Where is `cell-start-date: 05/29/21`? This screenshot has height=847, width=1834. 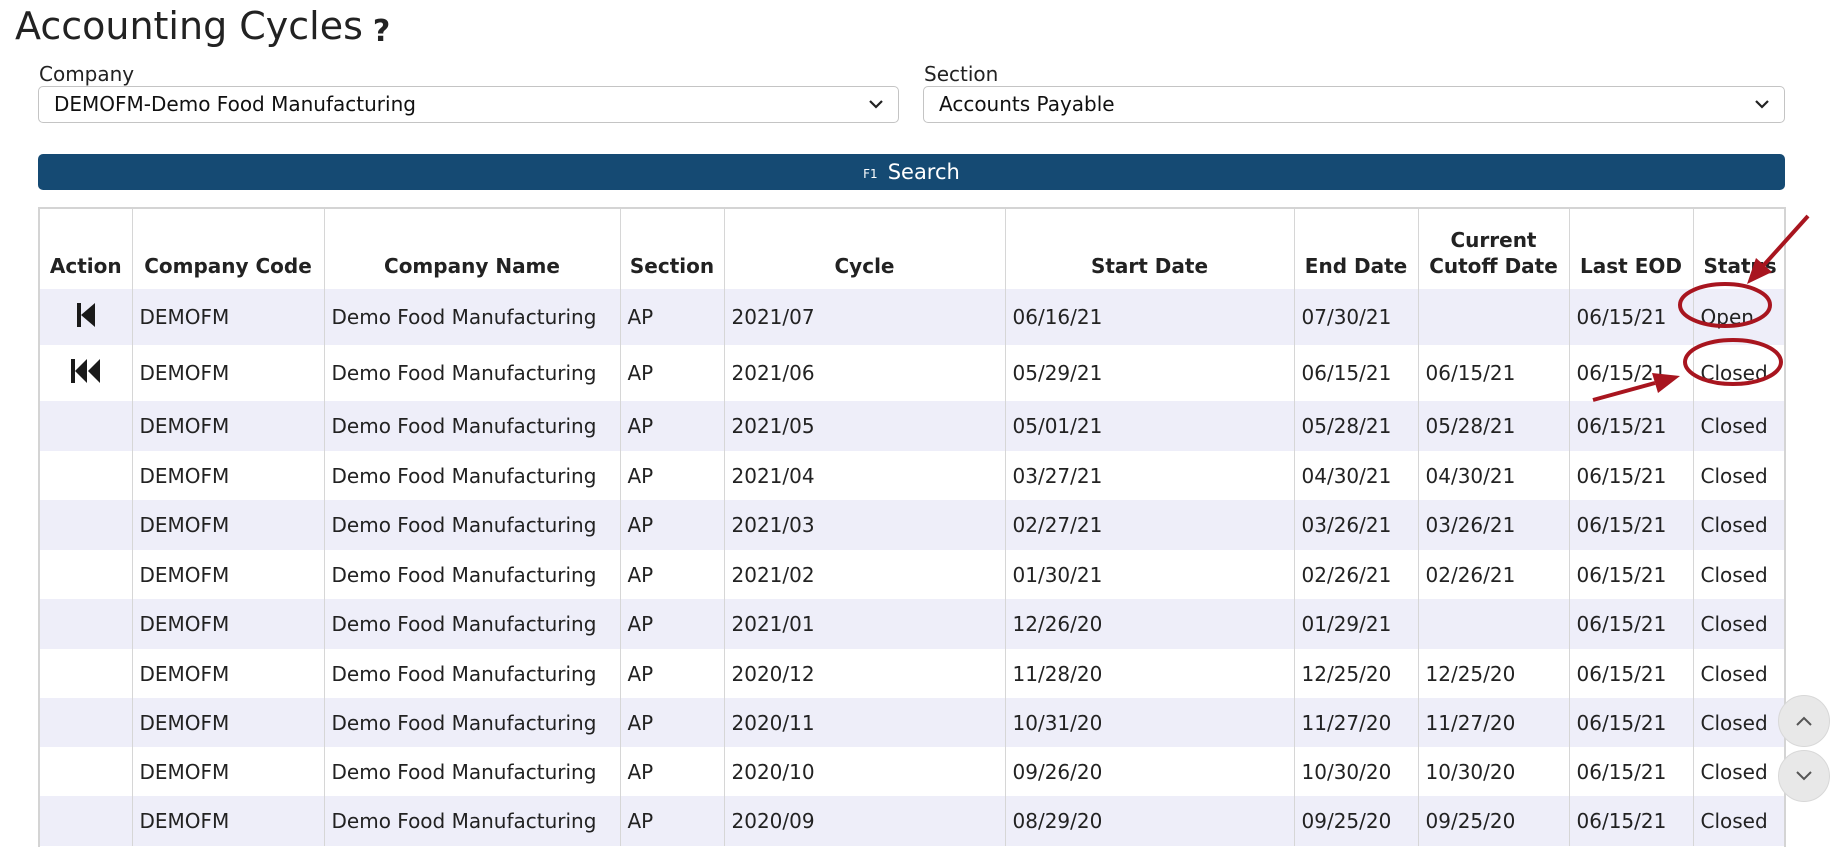 cell-start-date: 05/29/21 is located at coordinates (1150, 373).